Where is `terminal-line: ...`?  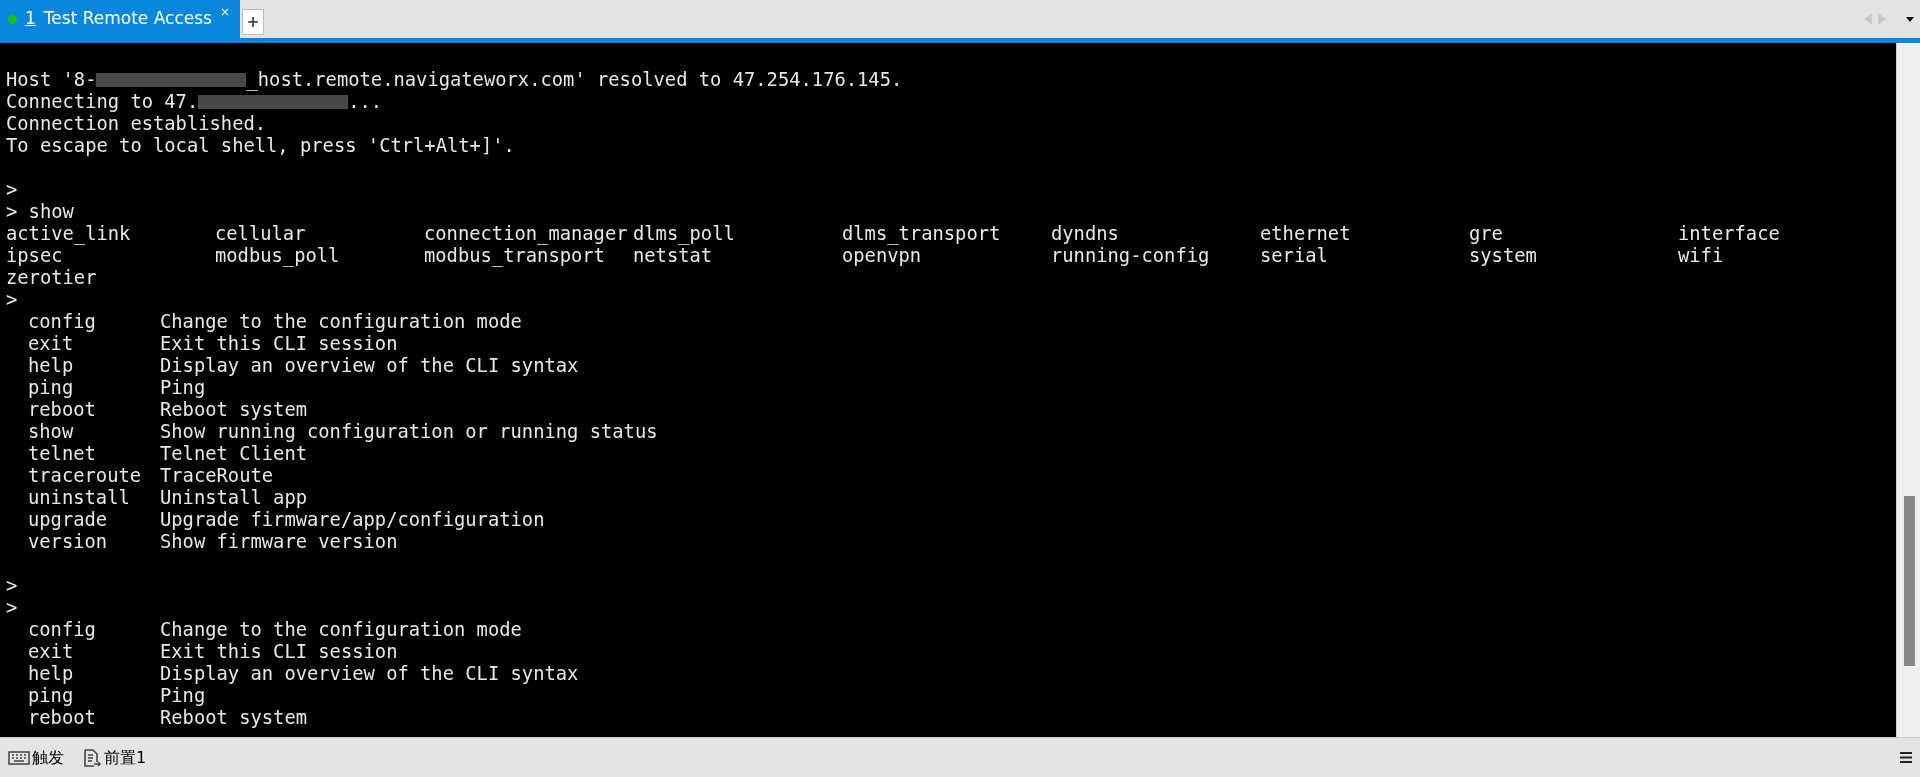 terminal-line: ... is located at coordinates (365, 102).